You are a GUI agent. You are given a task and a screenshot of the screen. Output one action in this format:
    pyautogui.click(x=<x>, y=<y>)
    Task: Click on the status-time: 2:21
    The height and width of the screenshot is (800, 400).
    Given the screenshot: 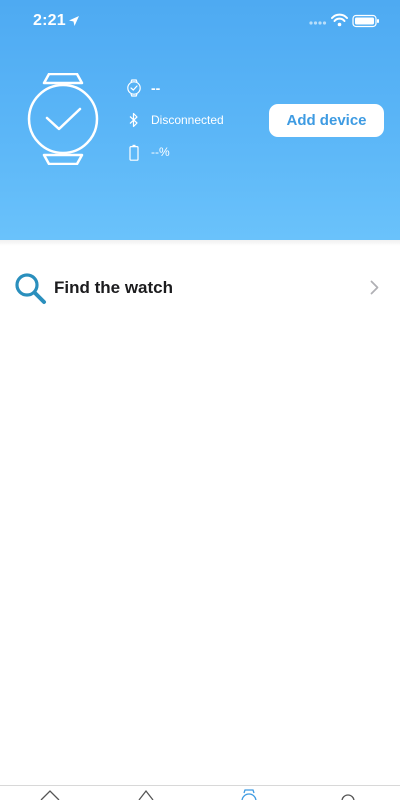 What is the action you would take?
    pyautogui.click(x=49, y=20)
    